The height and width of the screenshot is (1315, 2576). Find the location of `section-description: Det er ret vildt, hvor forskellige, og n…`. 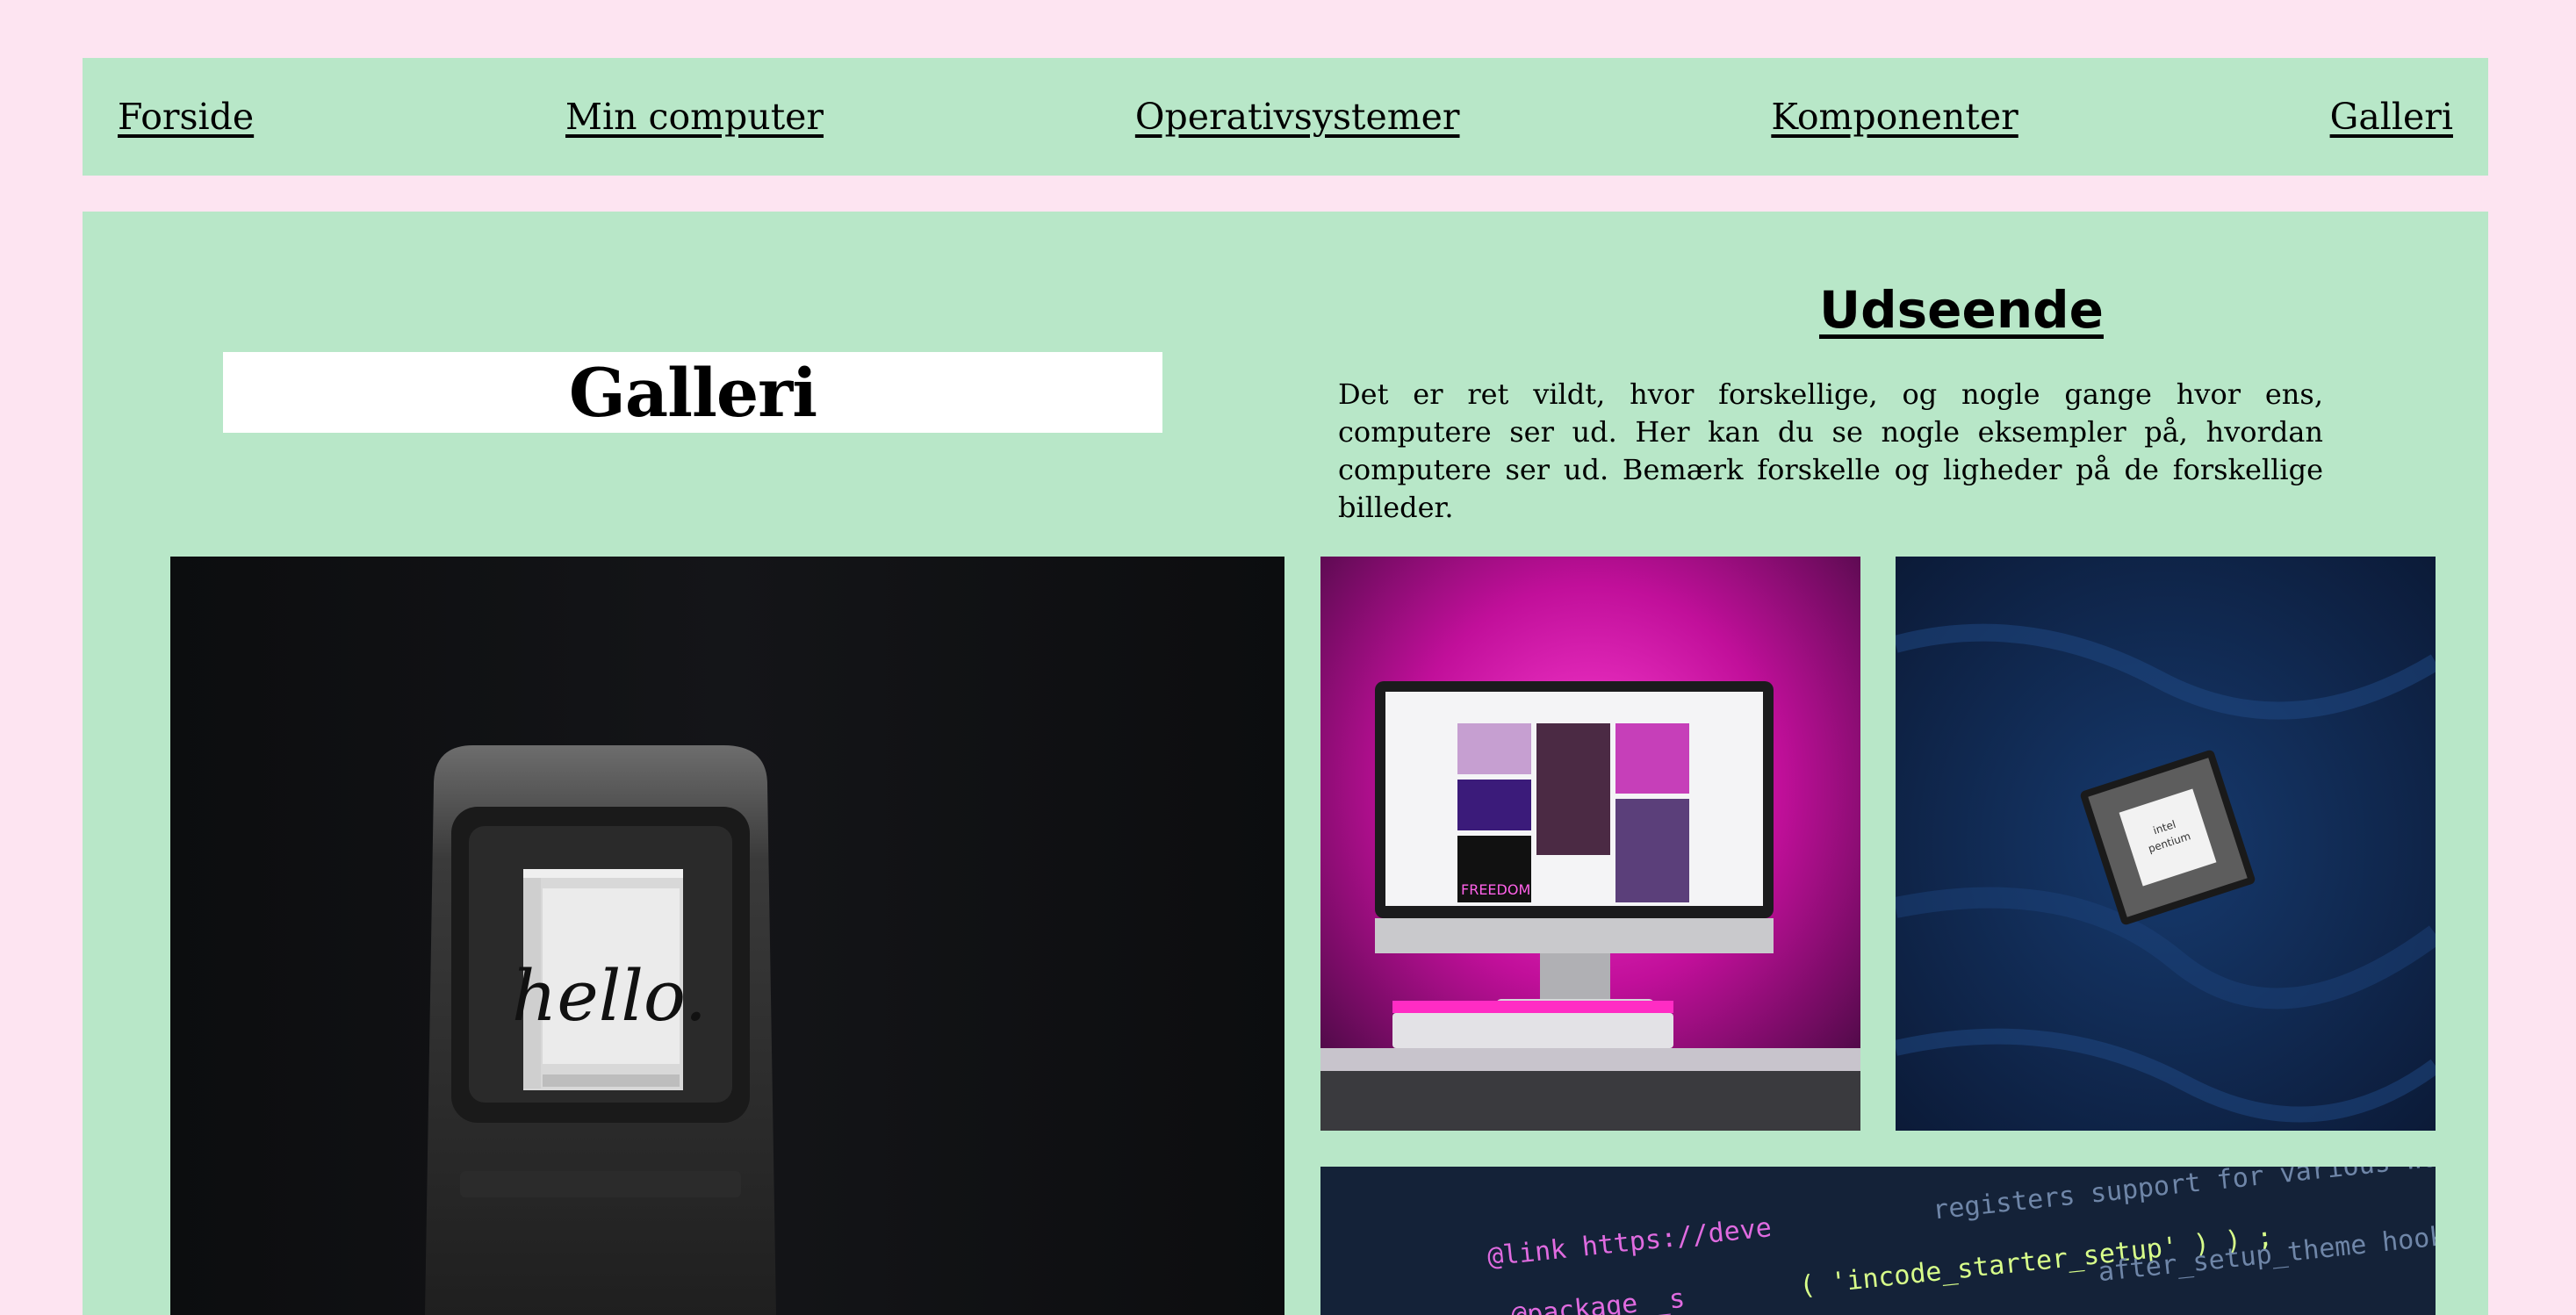

section-description: Det er ret vildt, hvor forskellige, og n… is located at coordinates (1830, 451).